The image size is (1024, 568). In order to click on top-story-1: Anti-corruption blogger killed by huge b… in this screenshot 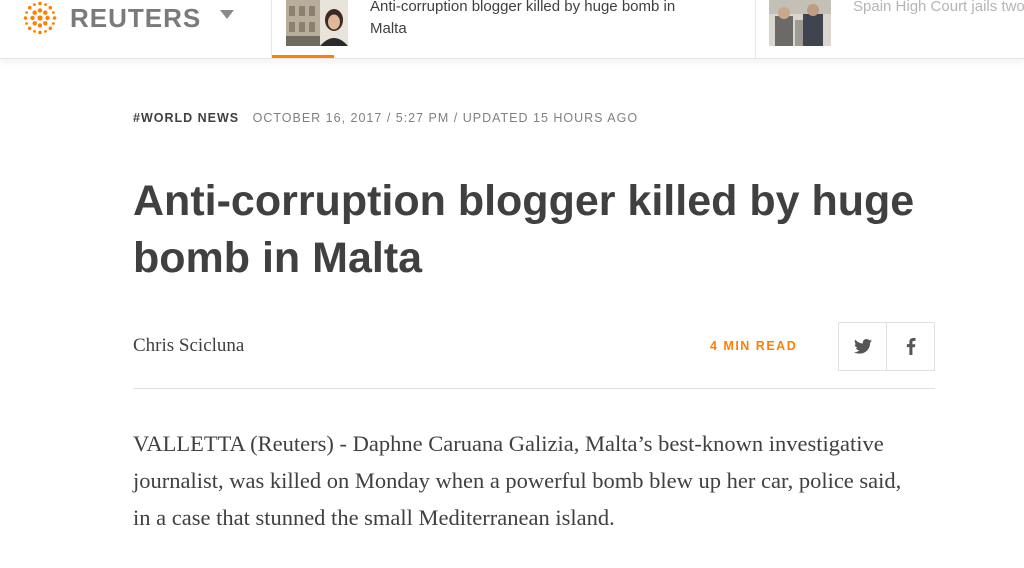, I will do `click(513, 29)`.